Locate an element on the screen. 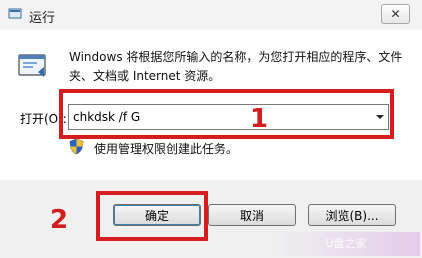  annotation-number-1: 1 is located at coordinates (259, 119).